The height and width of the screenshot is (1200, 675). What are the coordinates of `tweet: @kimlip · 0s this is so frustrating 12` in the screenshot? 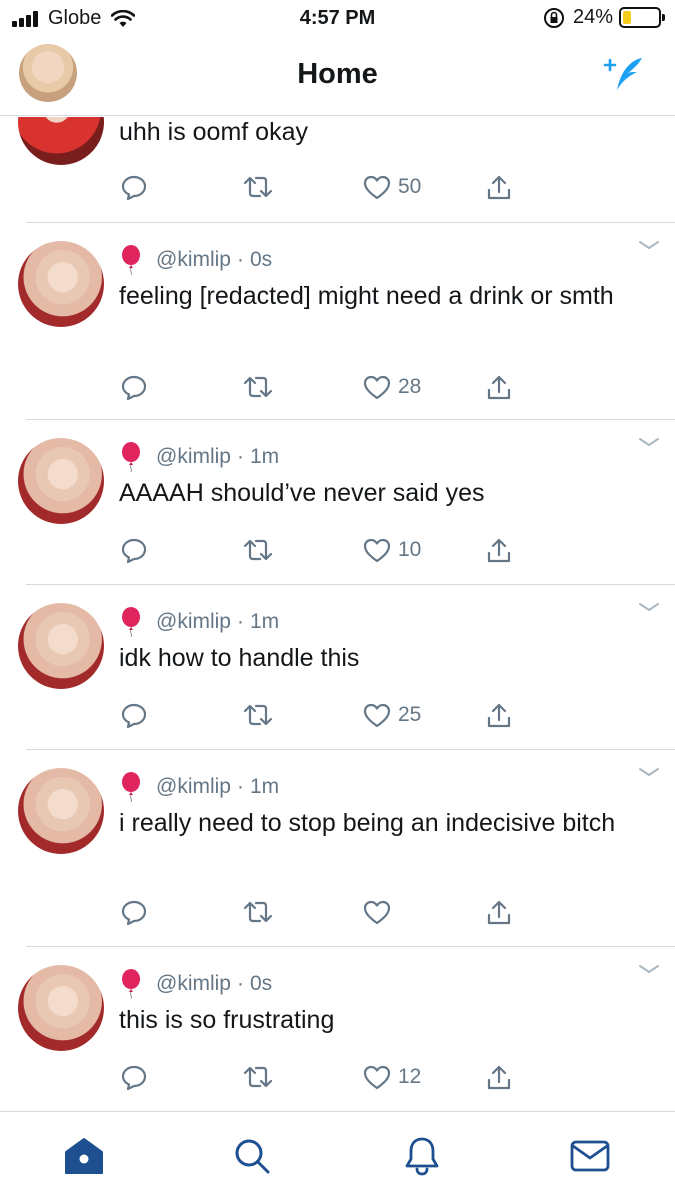 It's located at (346, 1029).